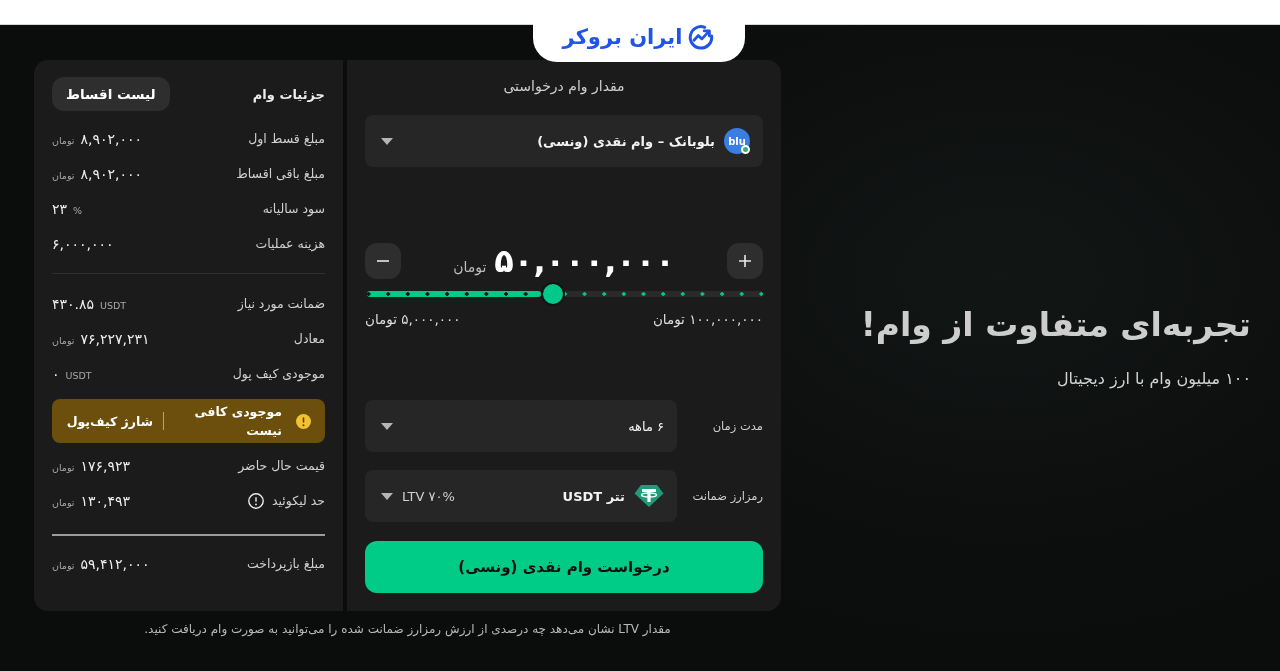  I want to click on charge-wallet-button: شارژ کیف‌پول, so click(109, 421).